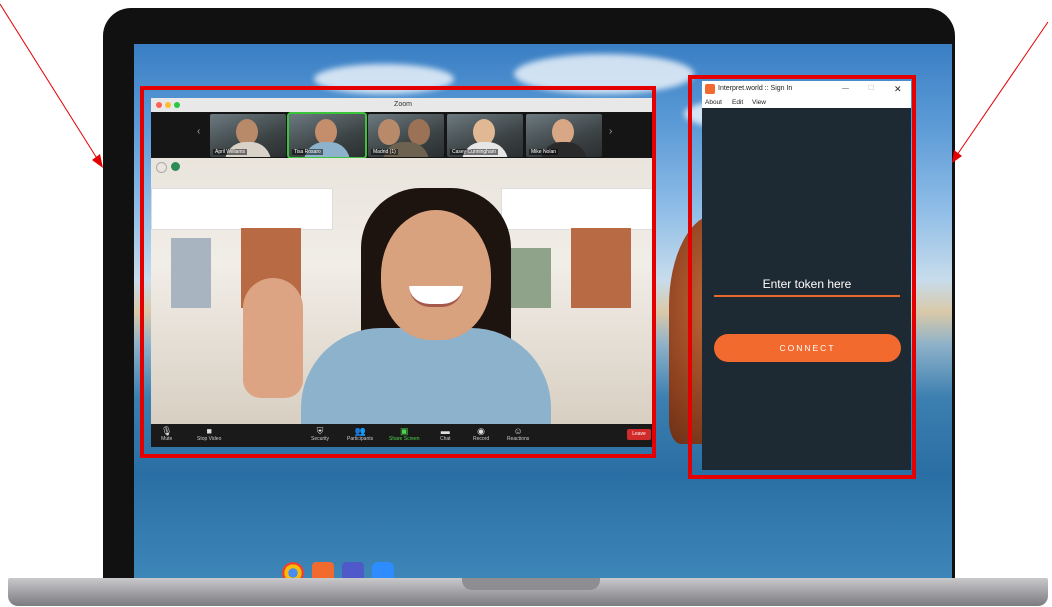 This screenshot has height=607, width=1052. I want to click on left-arrow-line, so click(49, 82).